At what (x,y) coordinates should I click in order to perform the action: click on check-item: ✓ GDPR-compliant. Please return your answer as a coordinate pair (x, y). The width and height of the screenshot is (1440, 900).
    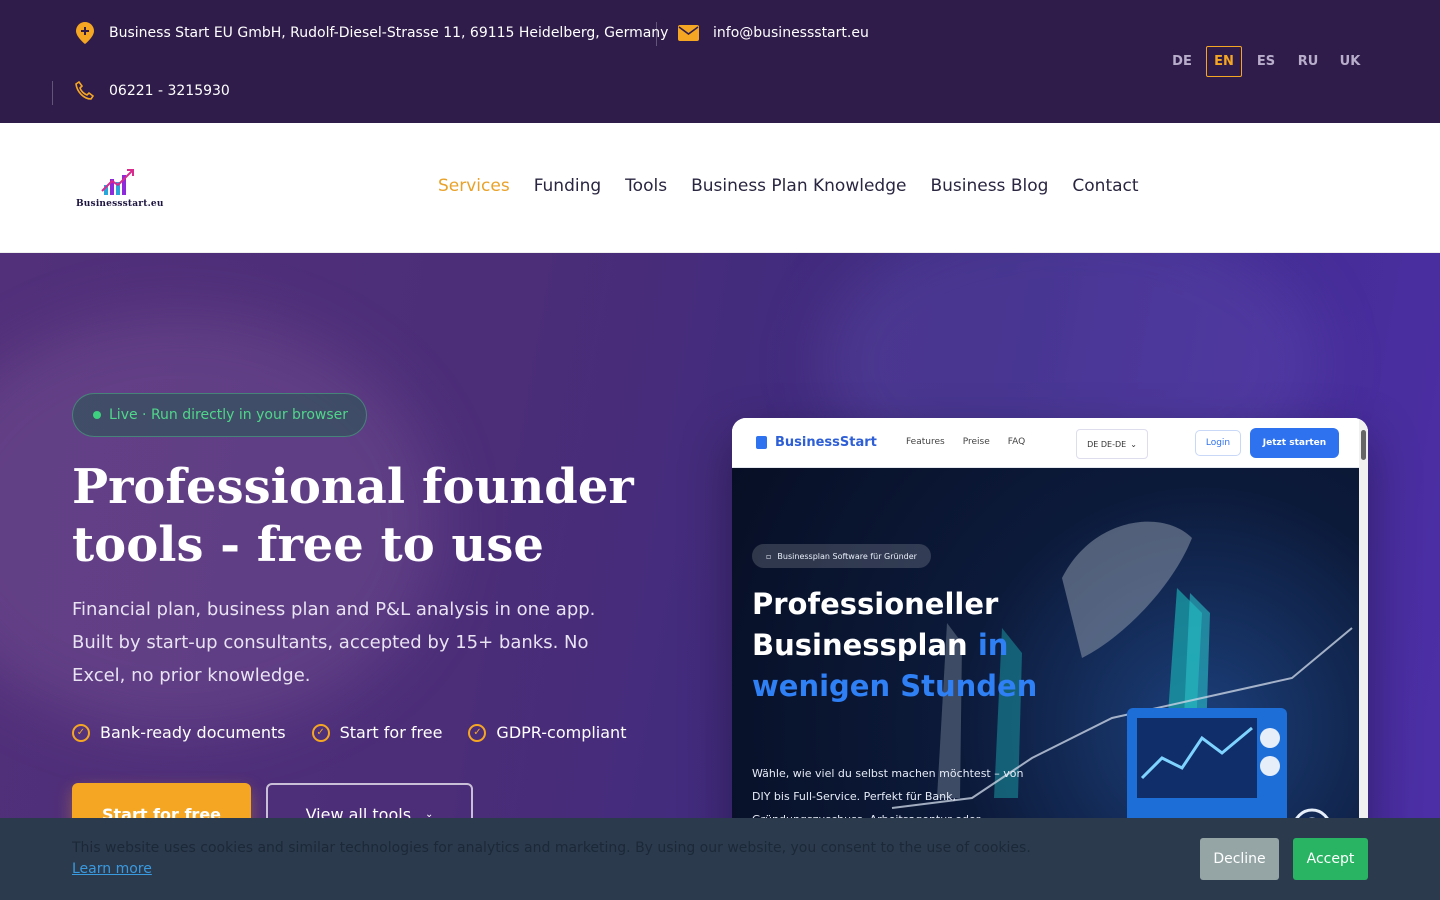
    Looking at the image, I should click on (547, 732).